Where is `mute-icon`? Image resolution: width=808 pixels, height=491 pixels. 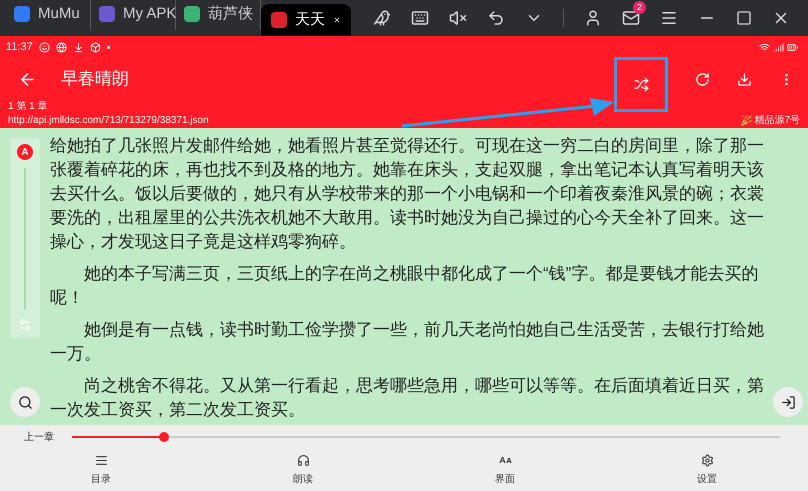
mute-icon is located at coordinates (458, 18).